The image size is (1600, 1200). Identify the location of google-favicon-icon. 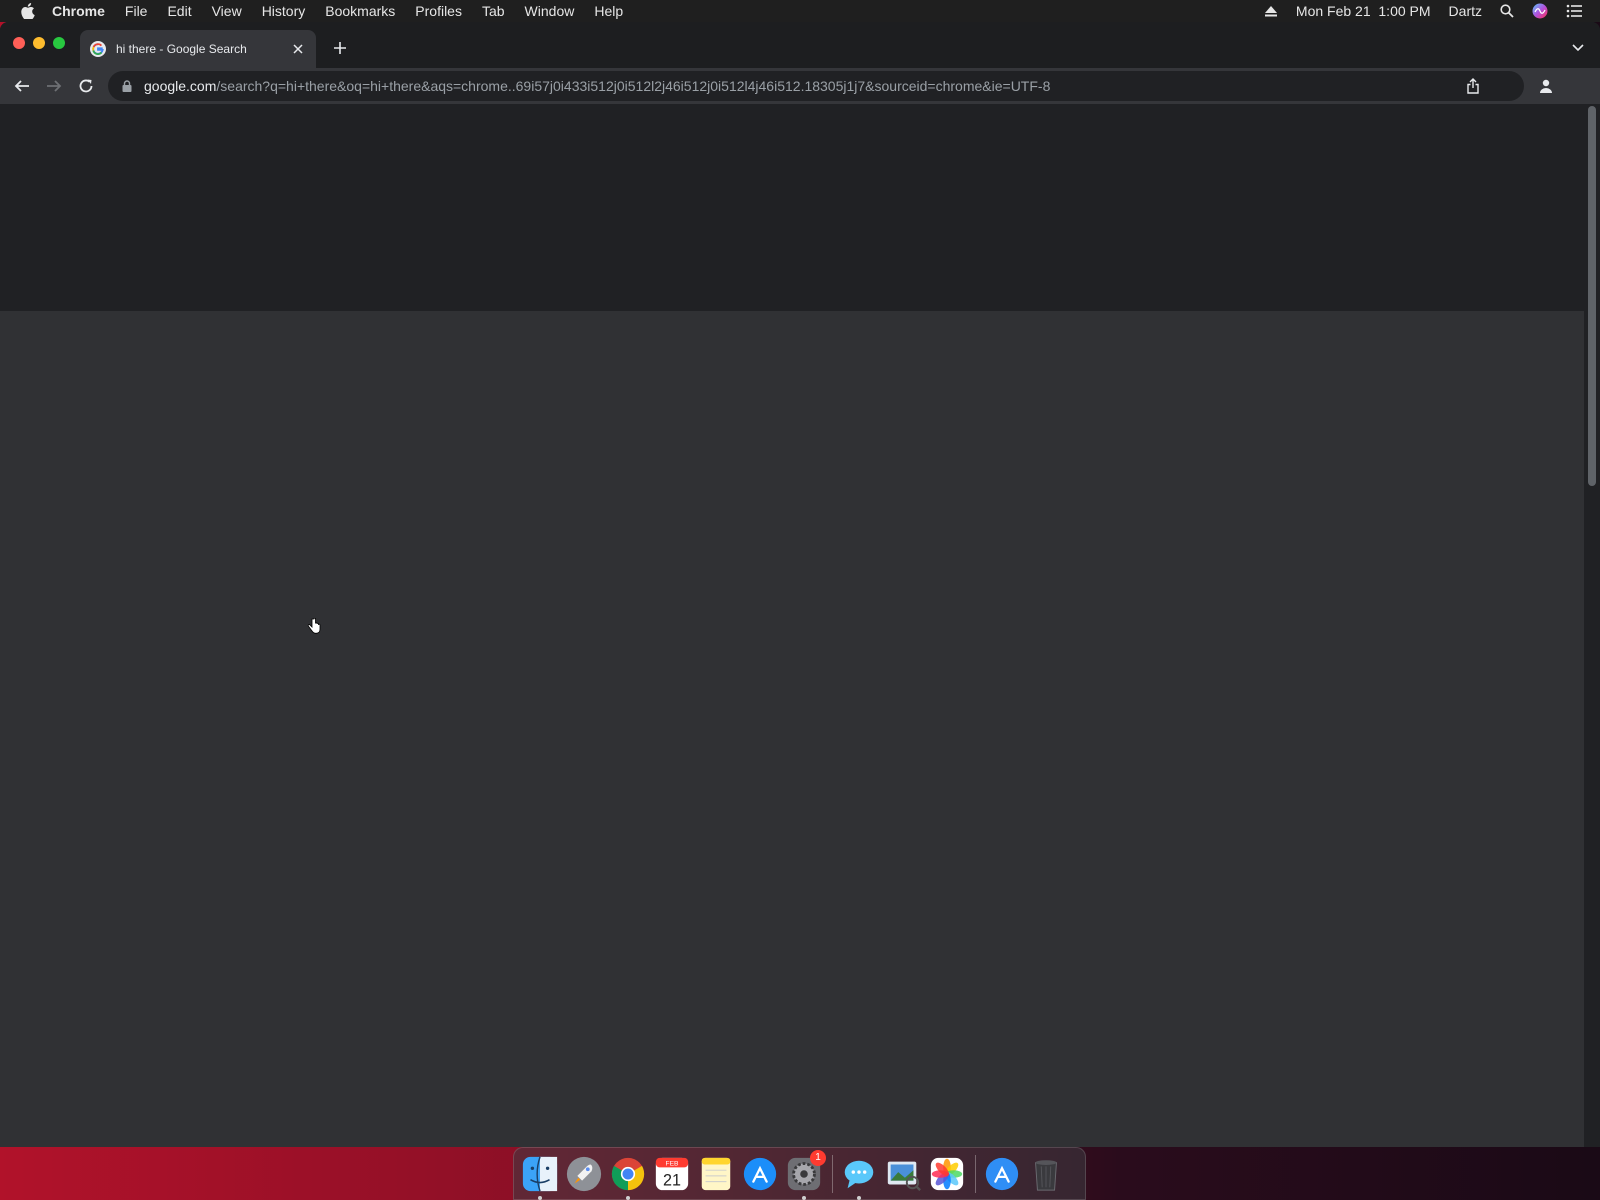
(98, 49).